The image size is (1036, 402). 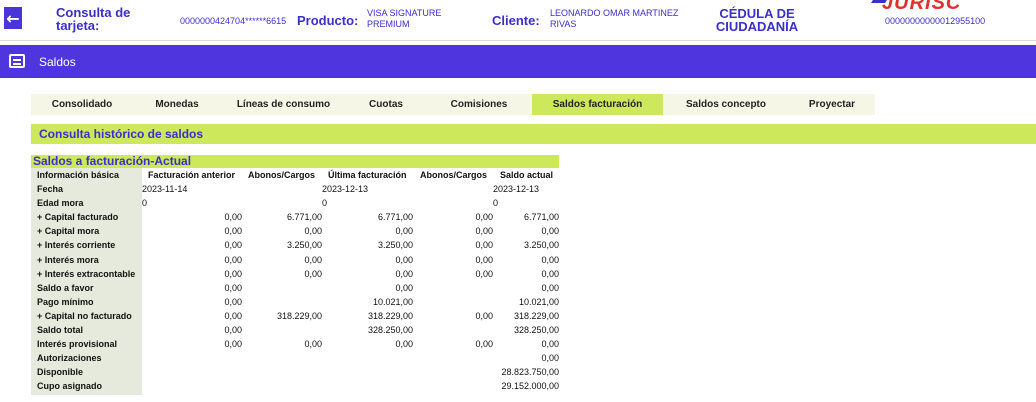 What do you see at coordinates (282, 175) in the screenshot?
I see `header-abonos-cargos-1: Abonos/Cargos` at bounding box center [282, 175].